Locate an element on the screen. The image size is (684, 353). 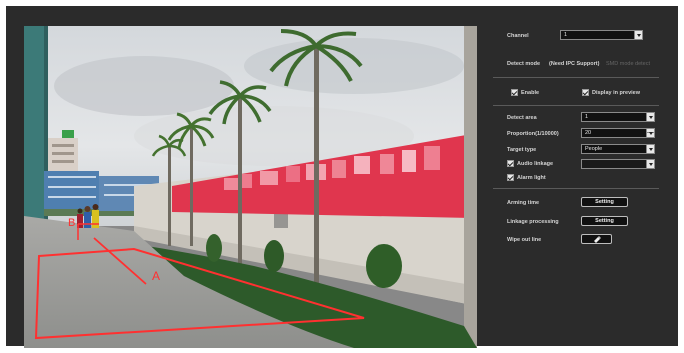
target-type-label: Target type is located at coordinates (522, 150).